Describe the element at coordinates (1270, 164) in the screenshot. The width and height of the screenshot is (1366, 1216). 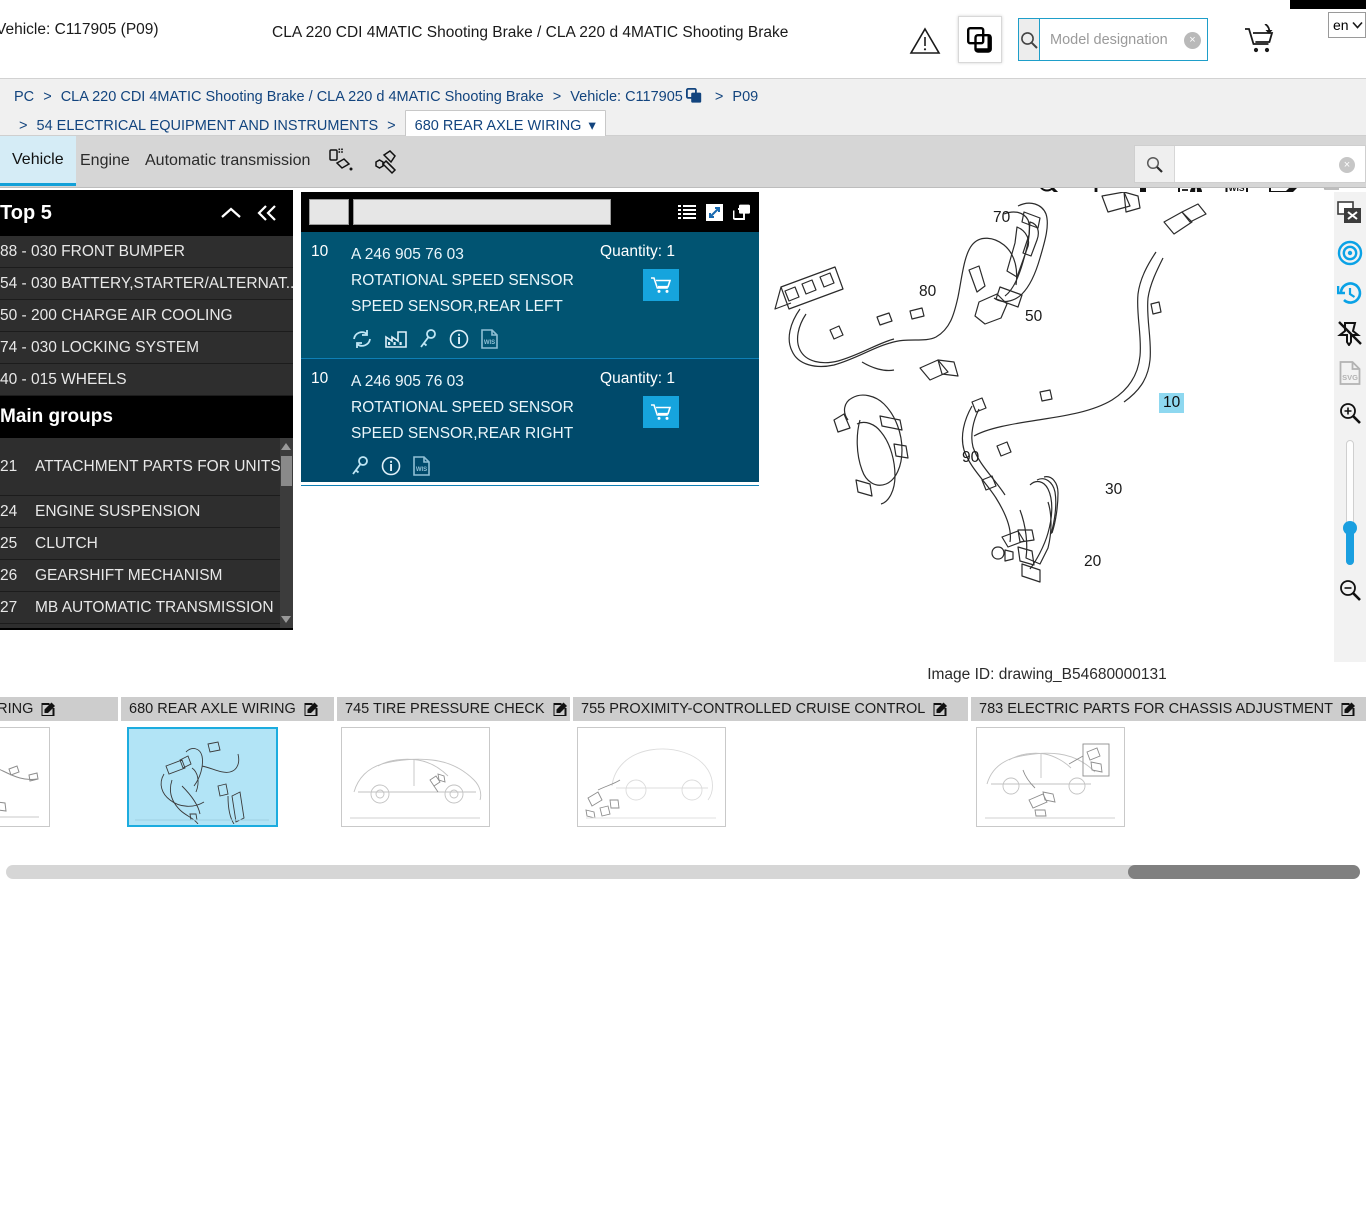
I see `content-search-input` at that location.